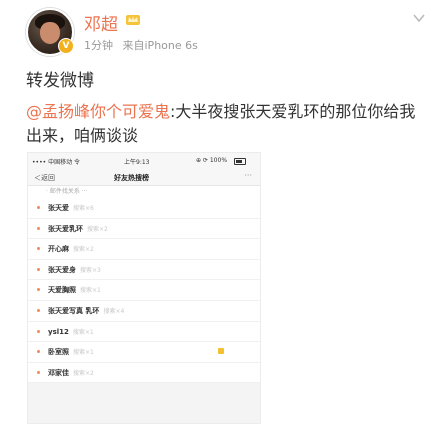 The height and width of the screenshot is (434, 437). What do you see at coordinates (98, 45) in the screenshot?
I see `post-time: 1分钟` at bounding box center [98, 45].